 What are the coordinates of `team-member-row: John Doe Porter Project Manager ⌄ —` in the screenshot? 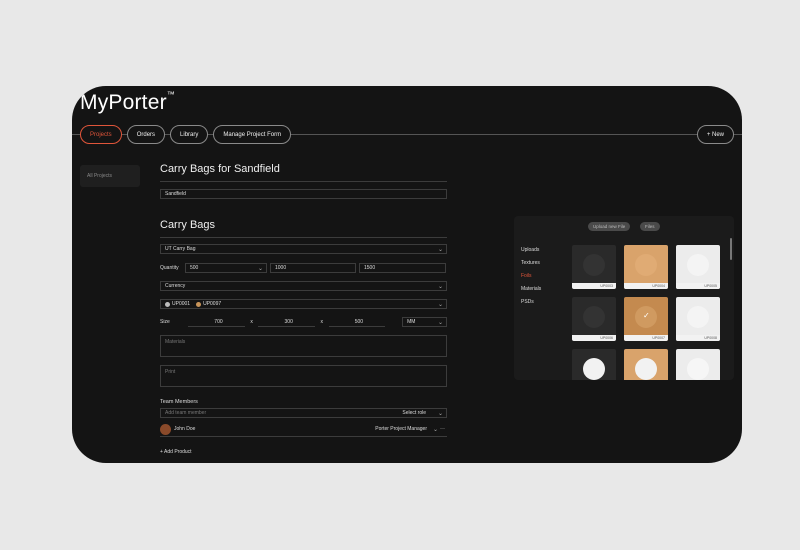 It's located at (303, 429).